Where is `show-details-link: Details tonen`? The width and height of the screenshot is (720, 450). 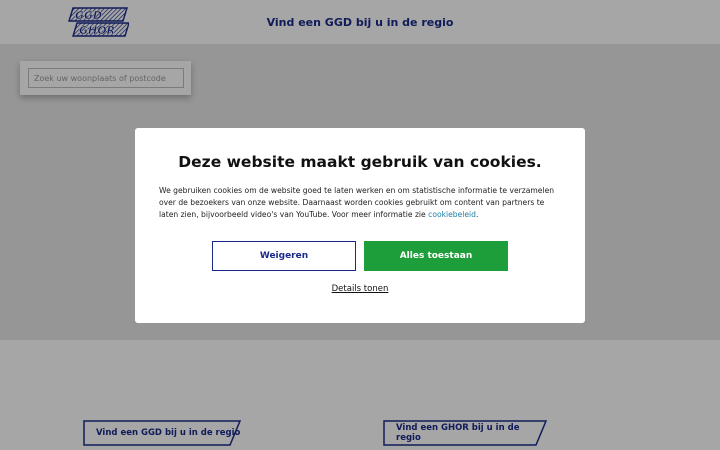 show-details-link: Details tonen is located at coordinates (360, 289).